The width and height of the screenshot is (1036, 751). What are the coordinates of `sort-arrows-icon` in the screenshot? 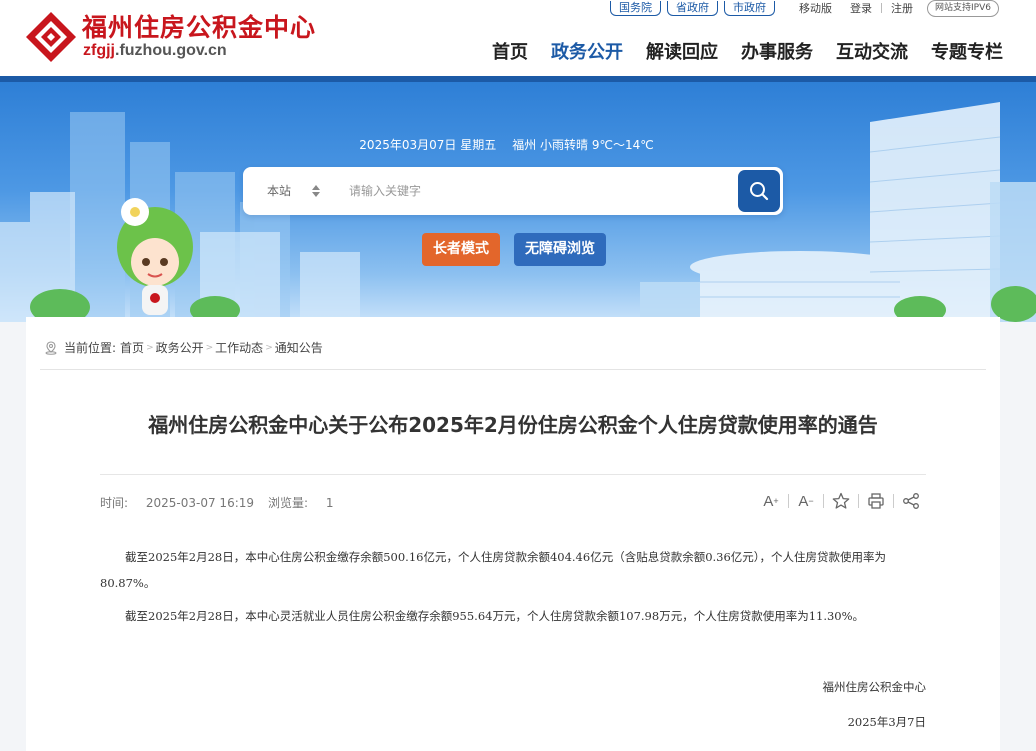 It's located at (316, 191).